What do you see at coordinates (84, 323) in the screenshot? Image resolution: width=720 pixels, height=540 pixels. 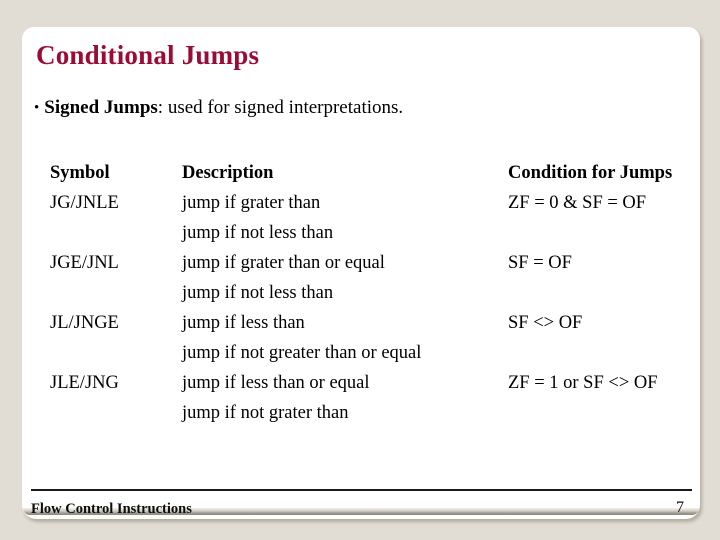 I see `cell-symbol: JL/JNGE` at bounding box center [84, 323].